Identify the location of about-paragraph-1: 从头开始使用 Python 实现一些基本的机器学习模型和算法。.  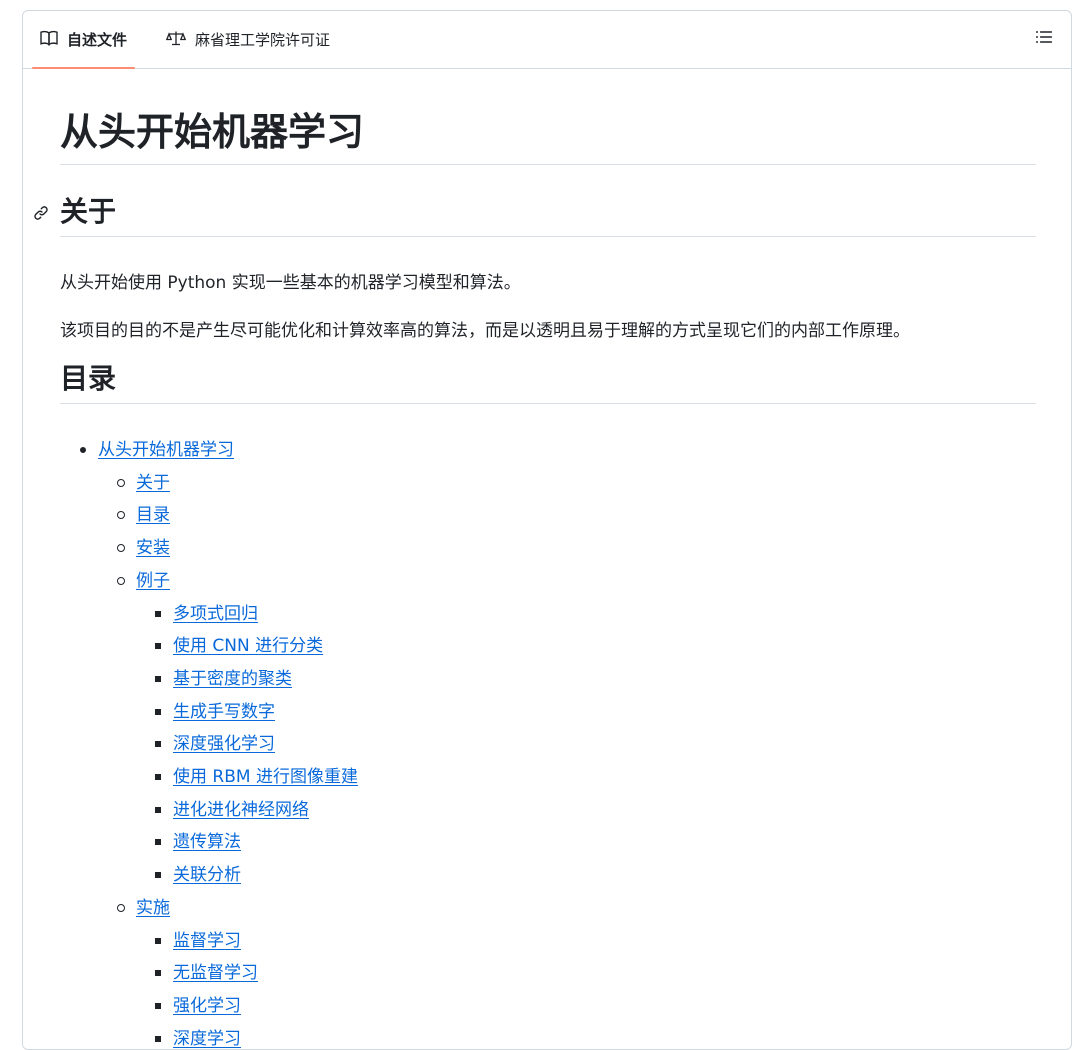
(290, 283).